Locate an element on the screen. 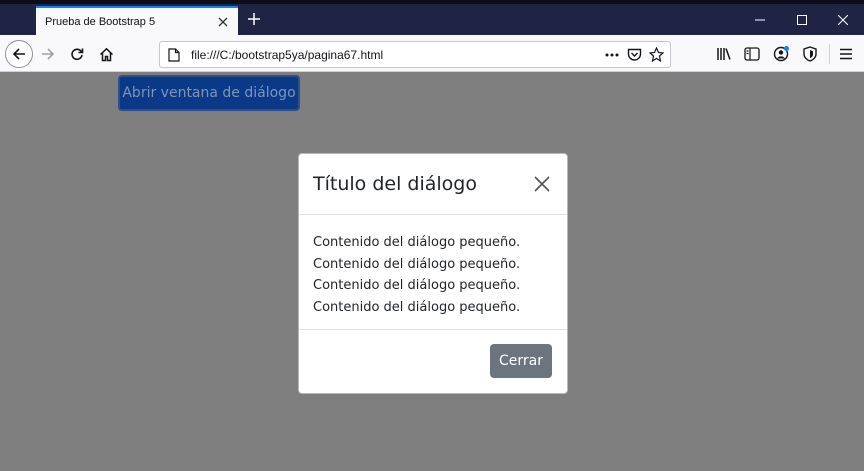 The height and width of the screenshot is (471, 864). modal-header: Título del diálogo is located at coordinates (433, 184).